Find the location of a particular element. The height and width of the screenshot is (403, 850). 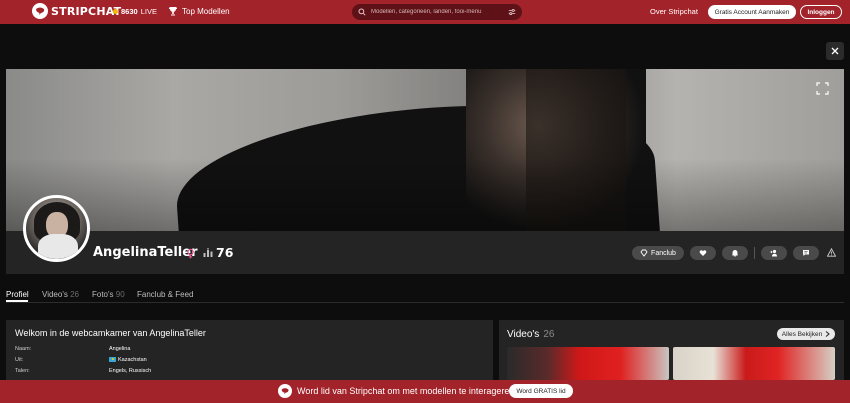

stripchat-logo: STRIPCHAT is located at coordinates (76, 11).